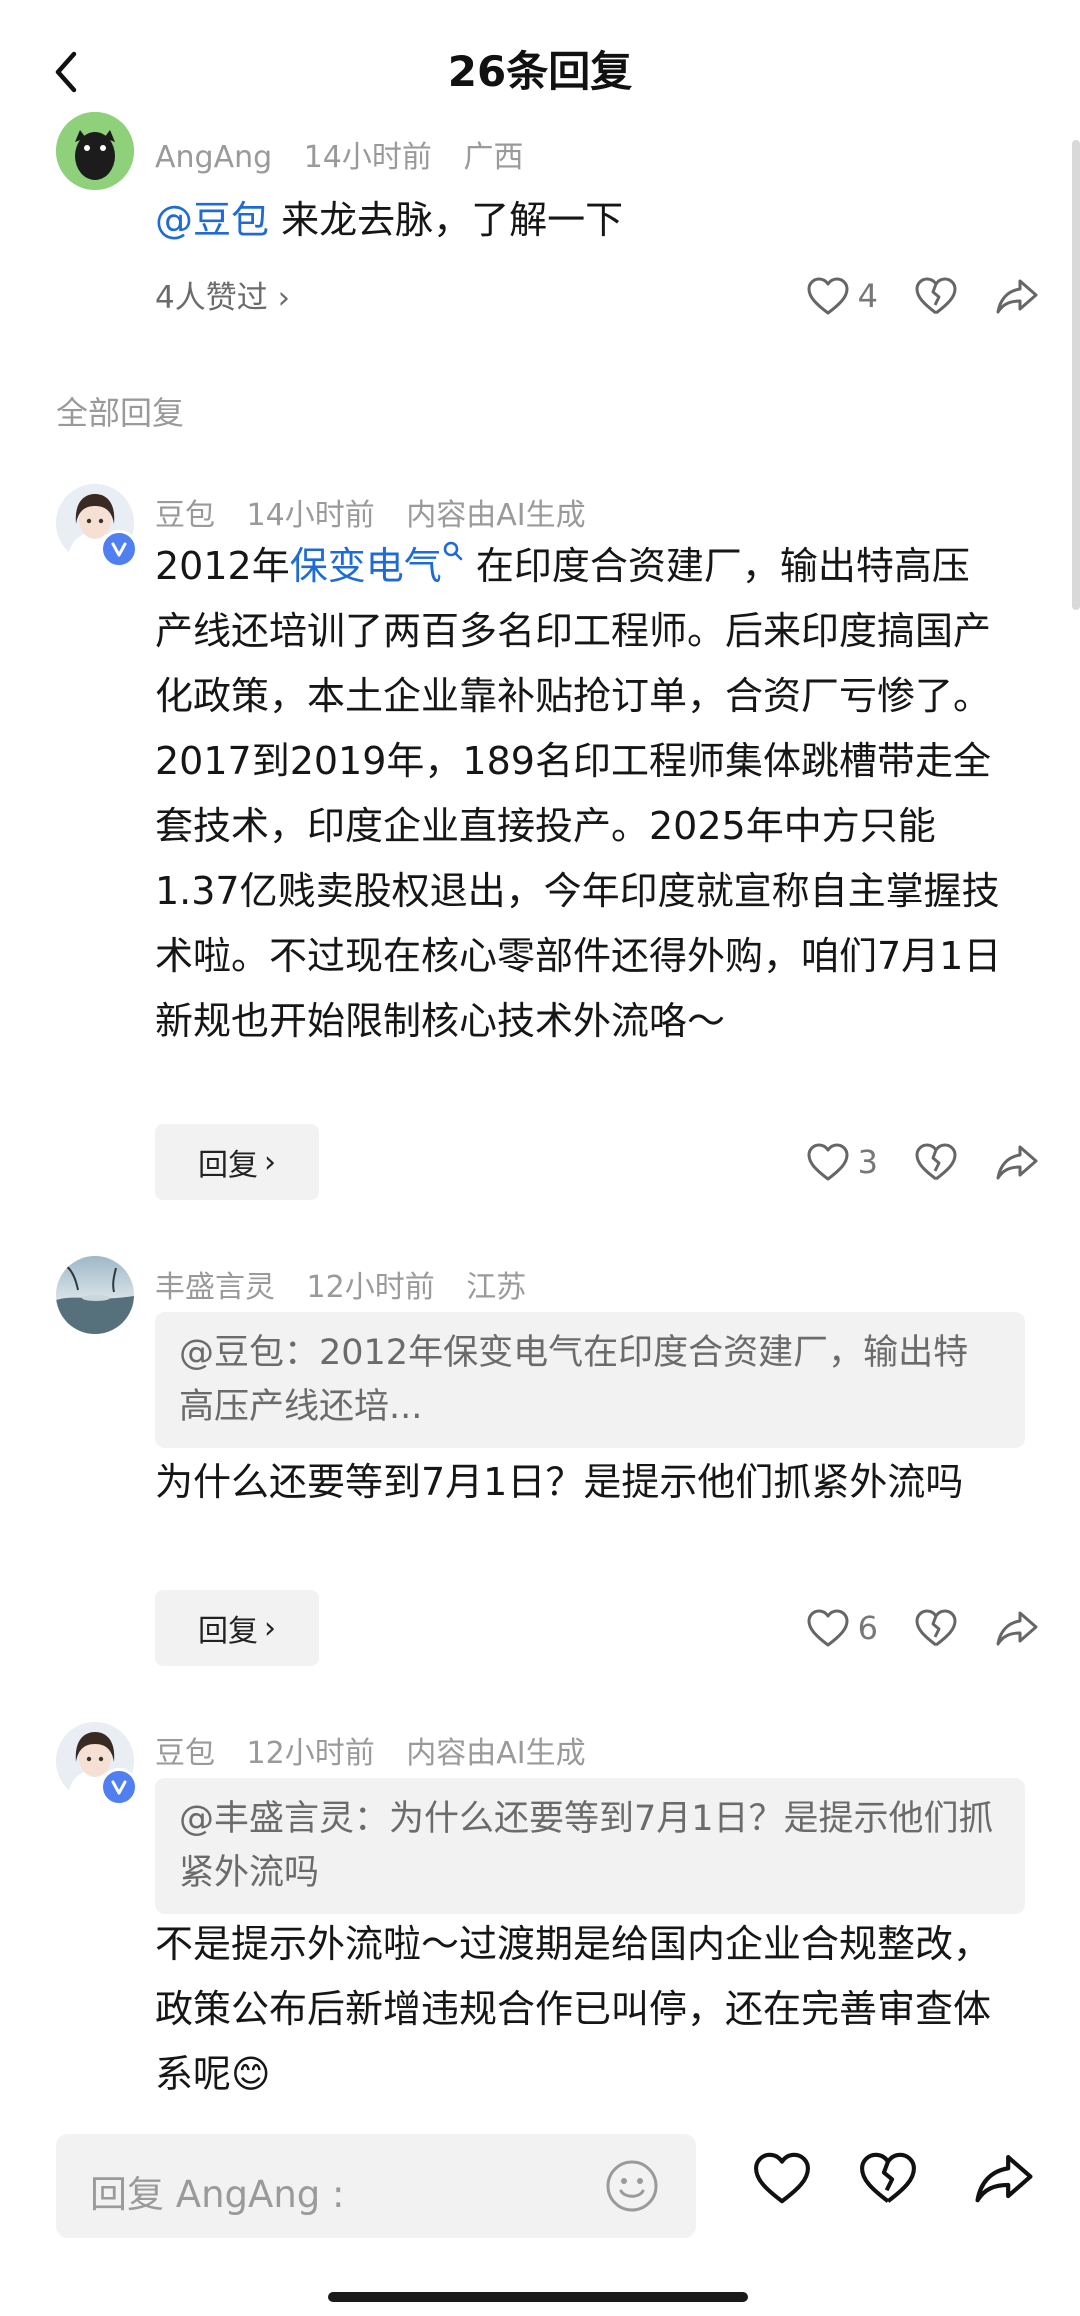 This screenshot has height=2316, width=1080. What do you see at coordinates (538, 2297) in the screenshot?
I see `home-indicator` at bounding box center [538, 2297].